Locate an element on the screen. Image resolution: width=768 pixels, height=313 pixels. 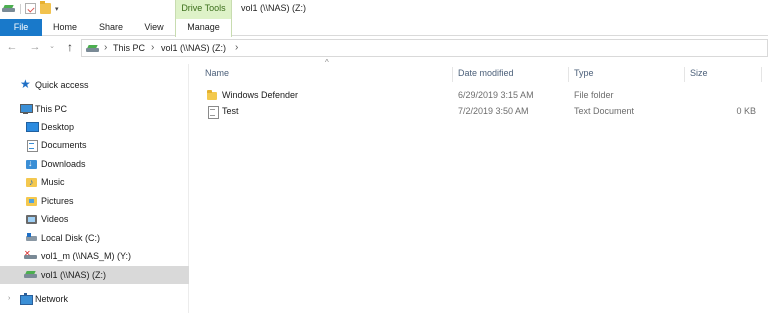
up-arrow-icon: ↑ is located at coordinates (70, 47).